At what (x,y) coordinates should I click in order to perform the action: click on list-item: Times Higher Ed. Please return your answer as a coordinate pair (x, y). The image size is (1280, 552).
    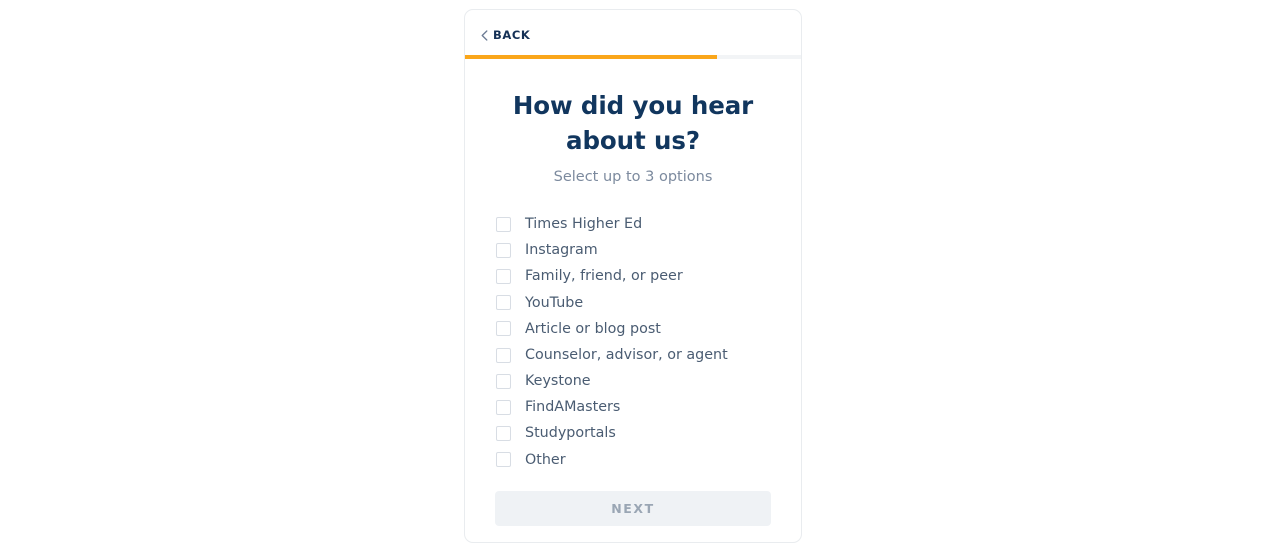
    Looking at the image, I should click on (633, 224).